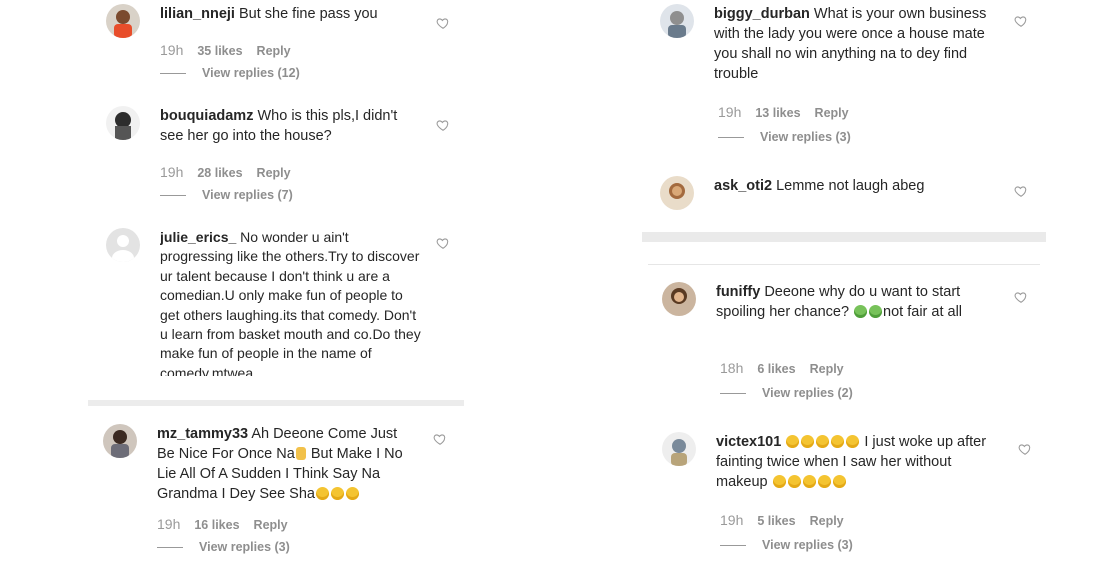 The image size is (1120, 588). Describe the element at coordinates (219, 51) in the screenshot. I see `likes-count: 35 likes` at that location.